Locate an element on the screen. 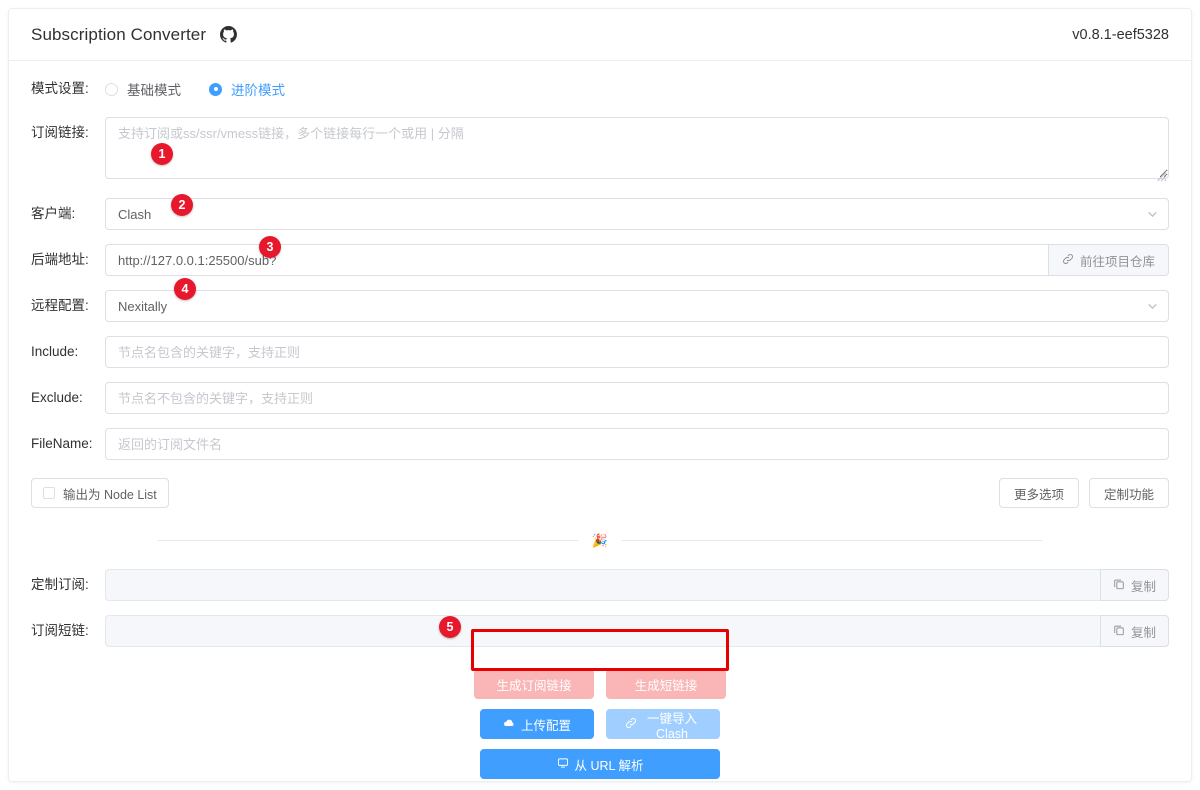  card-header: Subscription Converter v0.8.1-eef5328 is located at coordinates (600, 35).